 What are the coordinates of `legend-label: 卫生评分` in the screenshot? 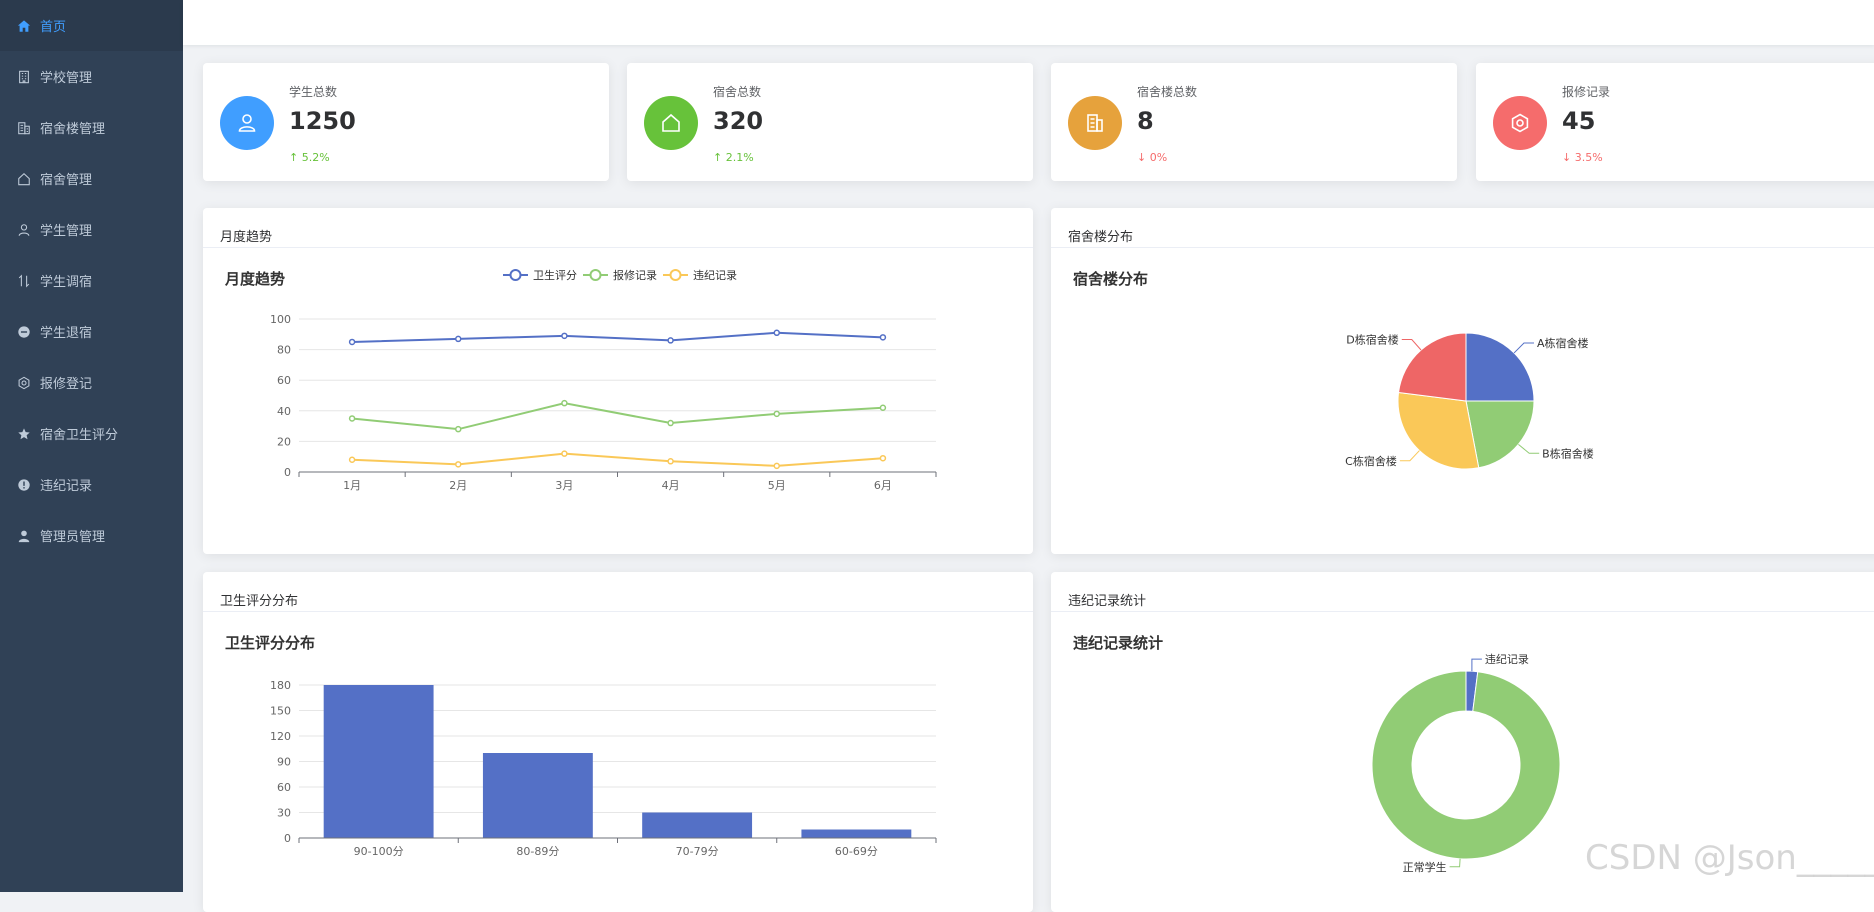 It's located at (555, 275).